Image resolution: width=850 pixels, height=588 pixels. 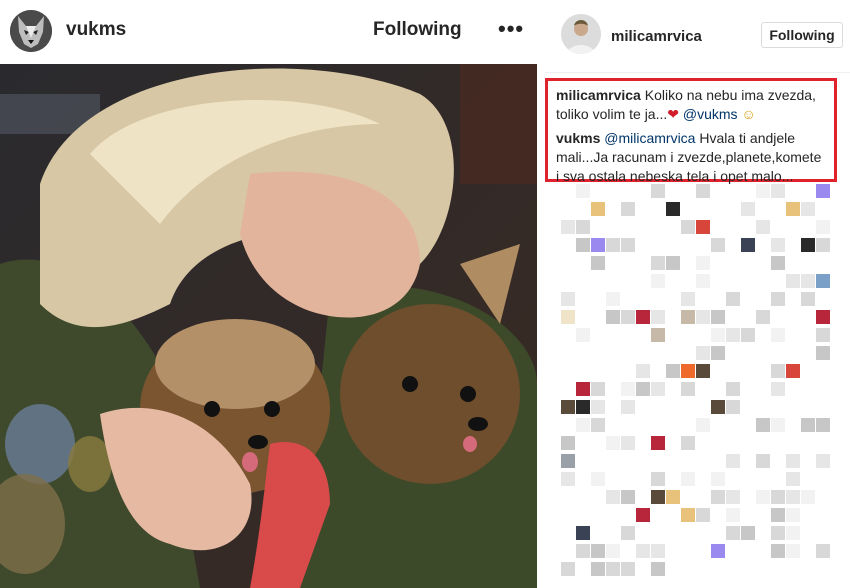 I want to click on comment-username: vukms, so click(x=578, y=138).